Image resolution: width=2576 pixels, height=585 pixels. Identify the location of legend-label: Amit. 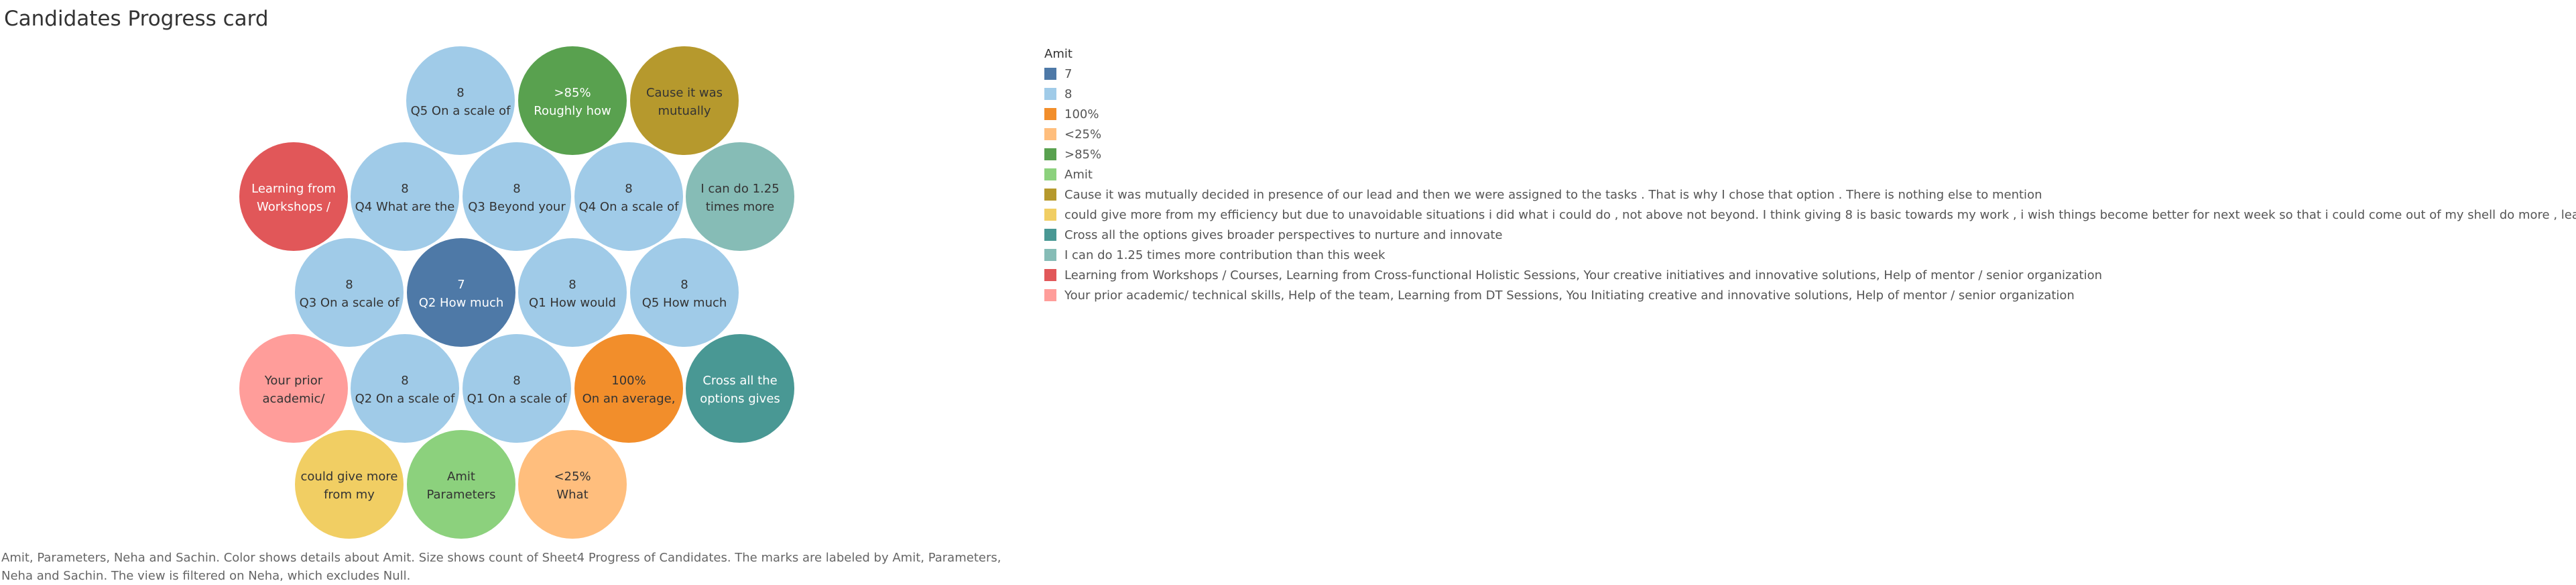
(1079, 174).